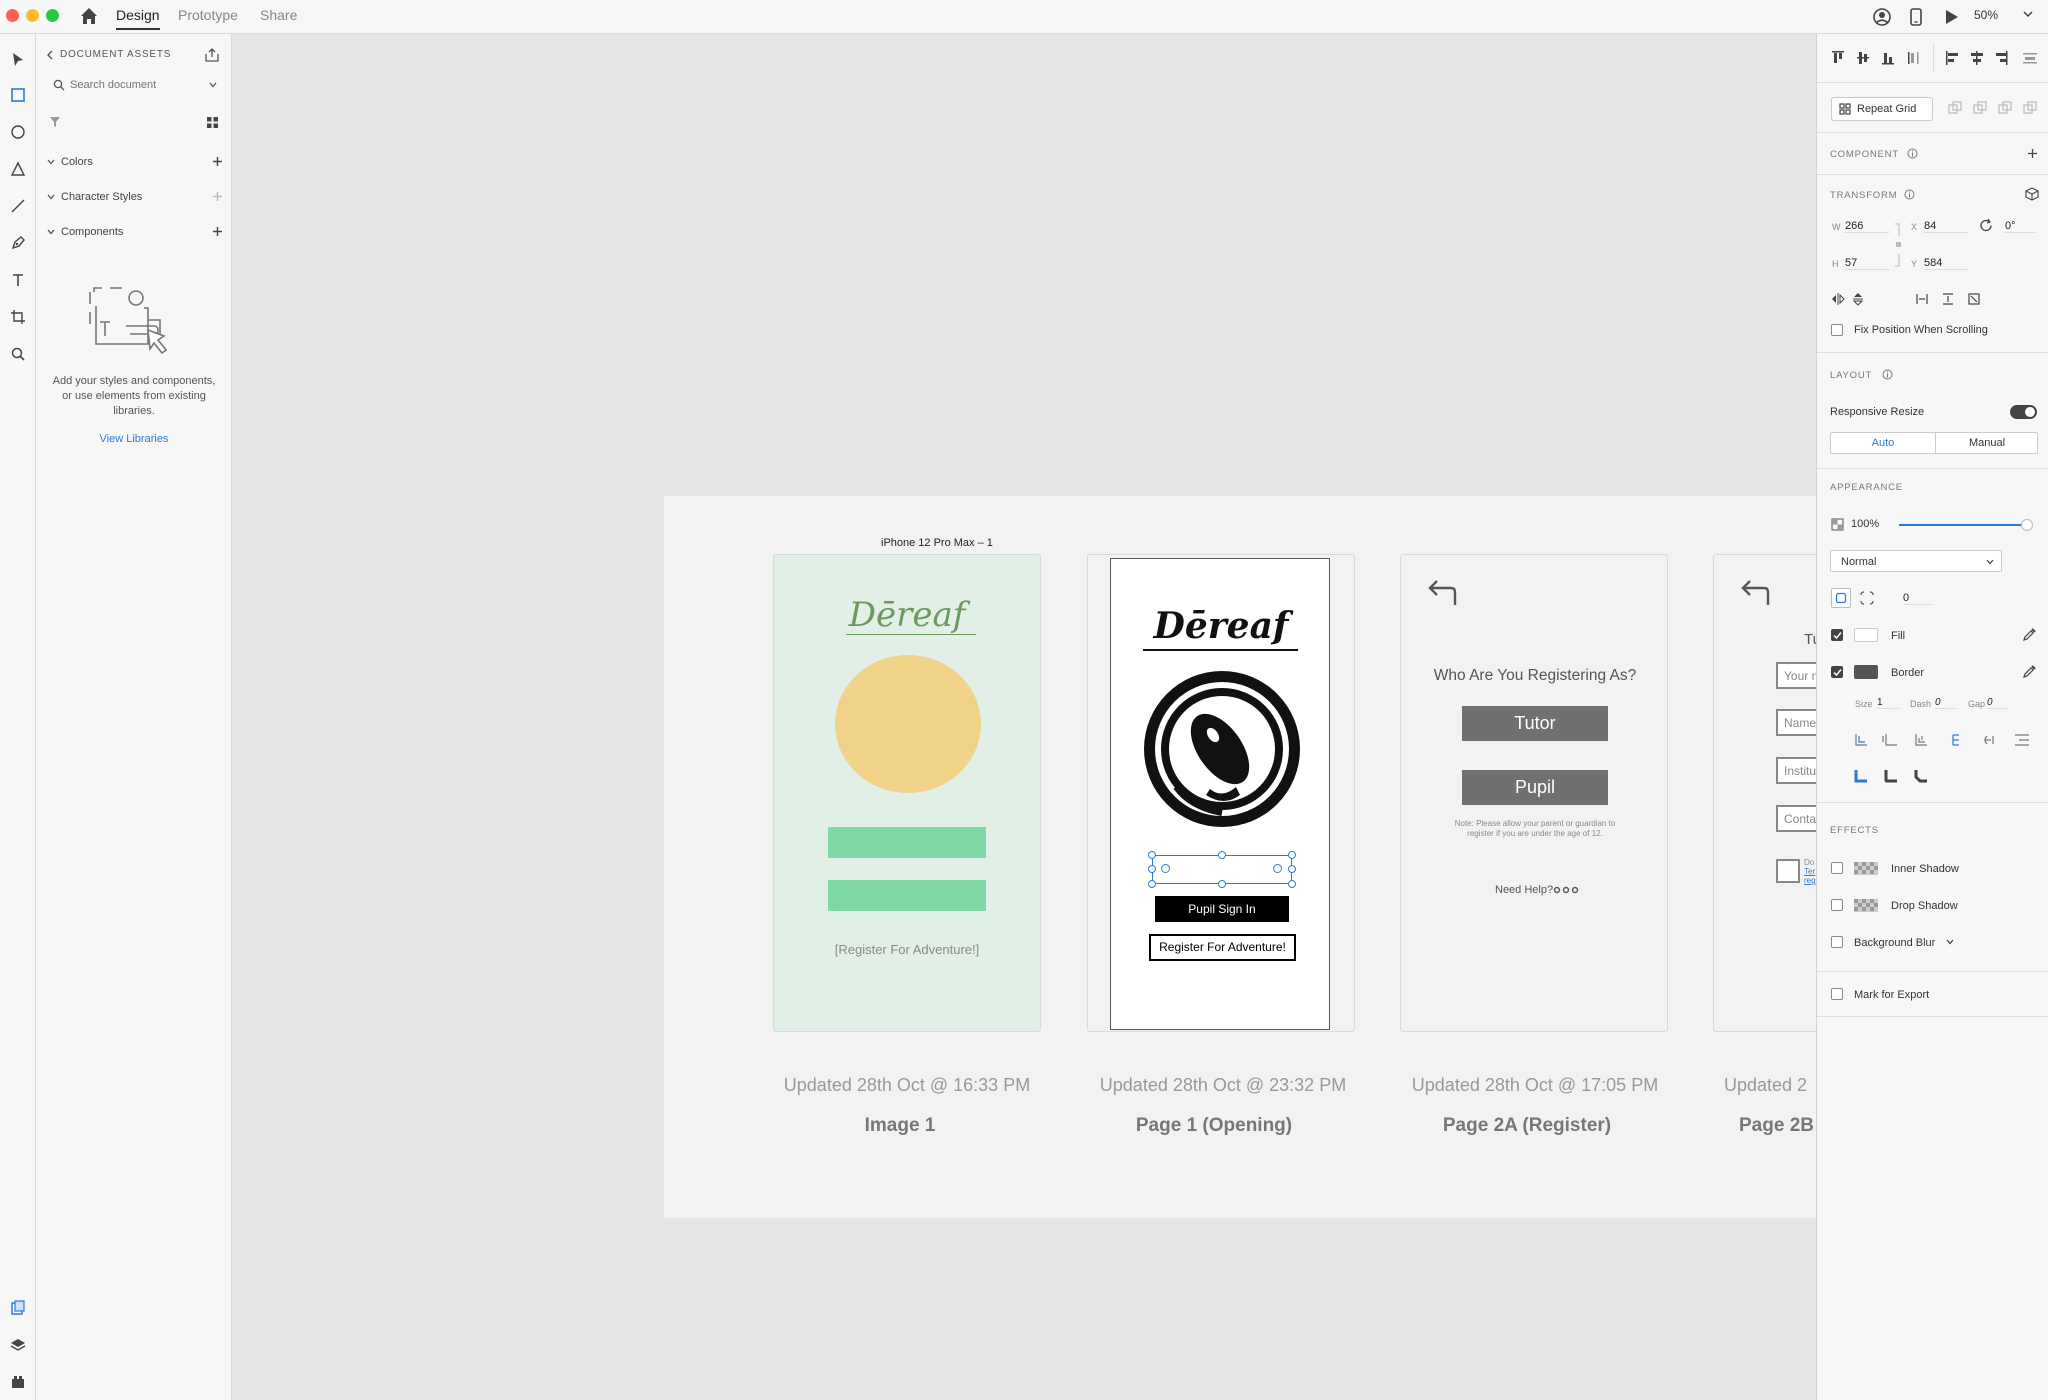  I want to click on layers-panel-icon, so click(18, 1345).